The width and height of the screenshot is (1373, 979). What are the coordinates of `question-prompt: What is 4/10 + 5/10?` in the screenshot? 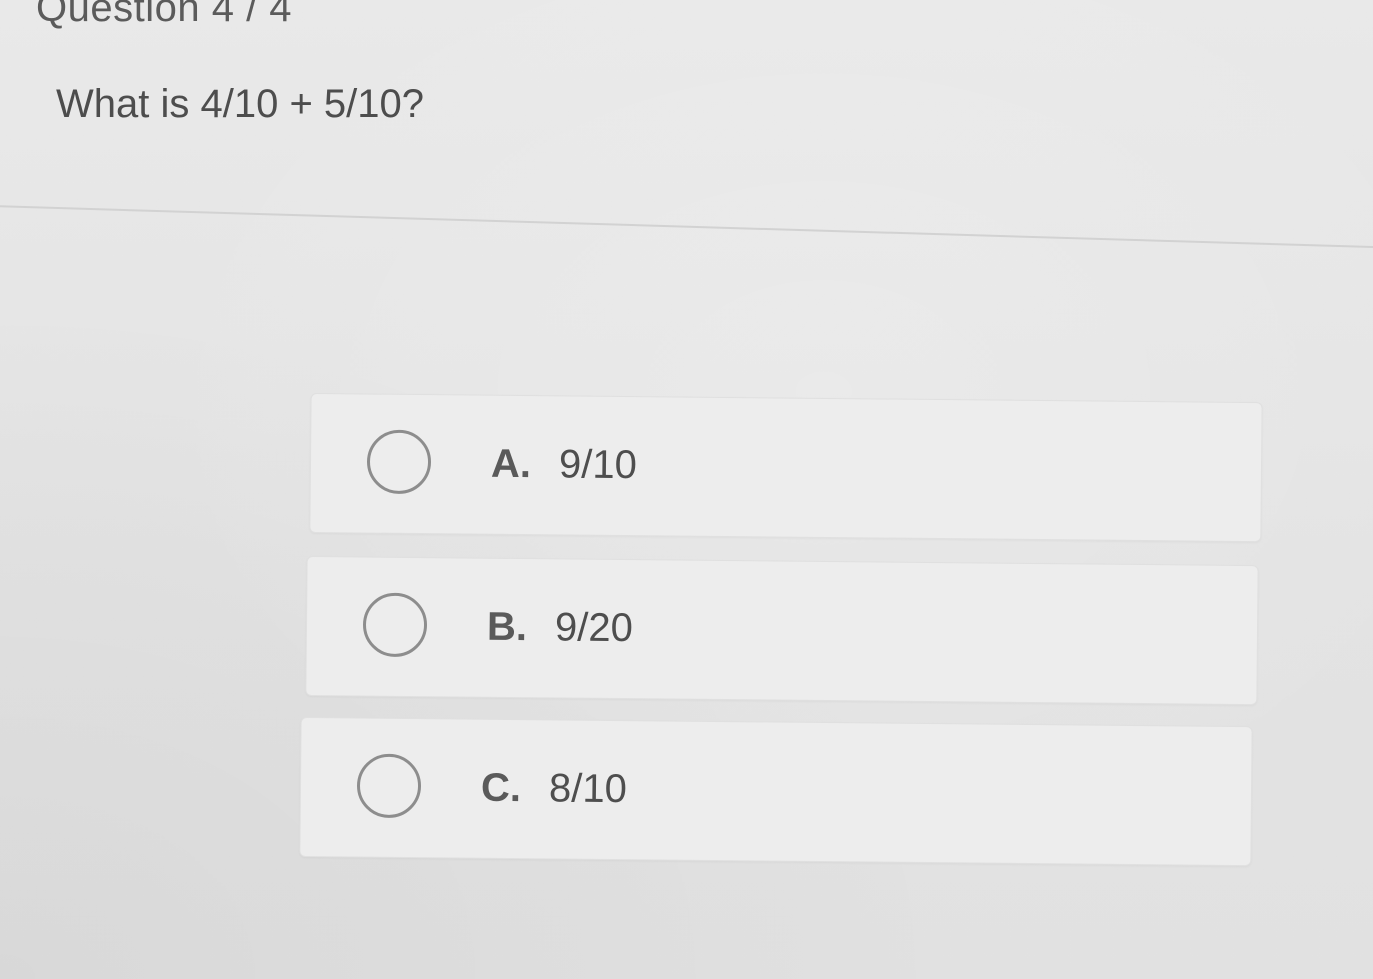 It's located at (240, 104).